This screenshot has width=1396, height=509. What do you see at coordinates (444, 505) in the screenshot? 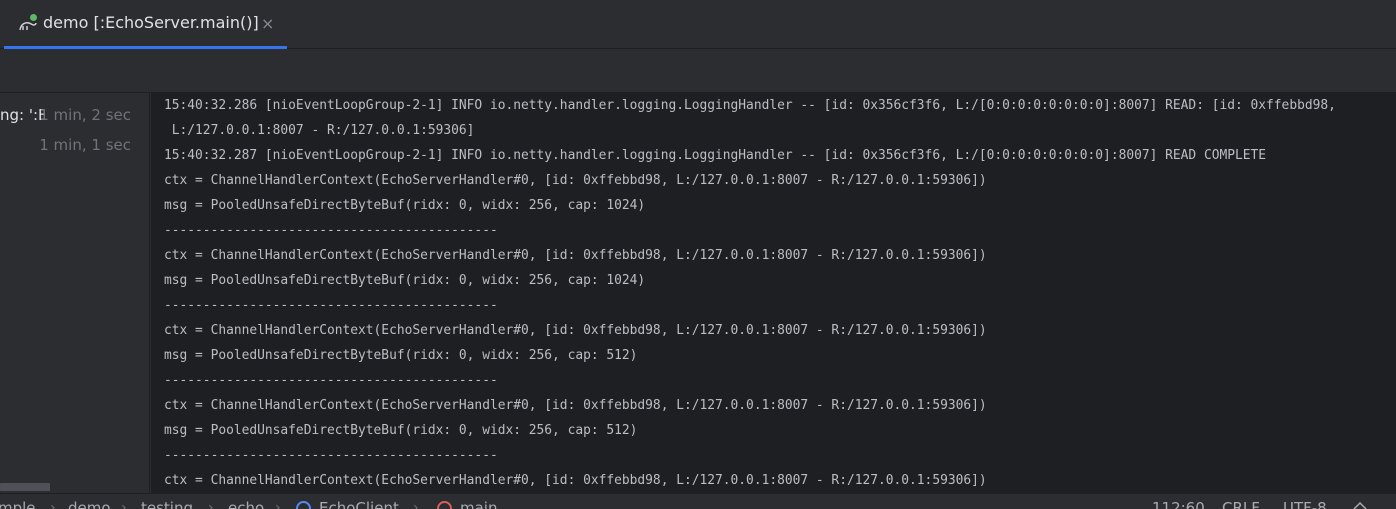
I see `method-icon` at bounding box center [444, 505].